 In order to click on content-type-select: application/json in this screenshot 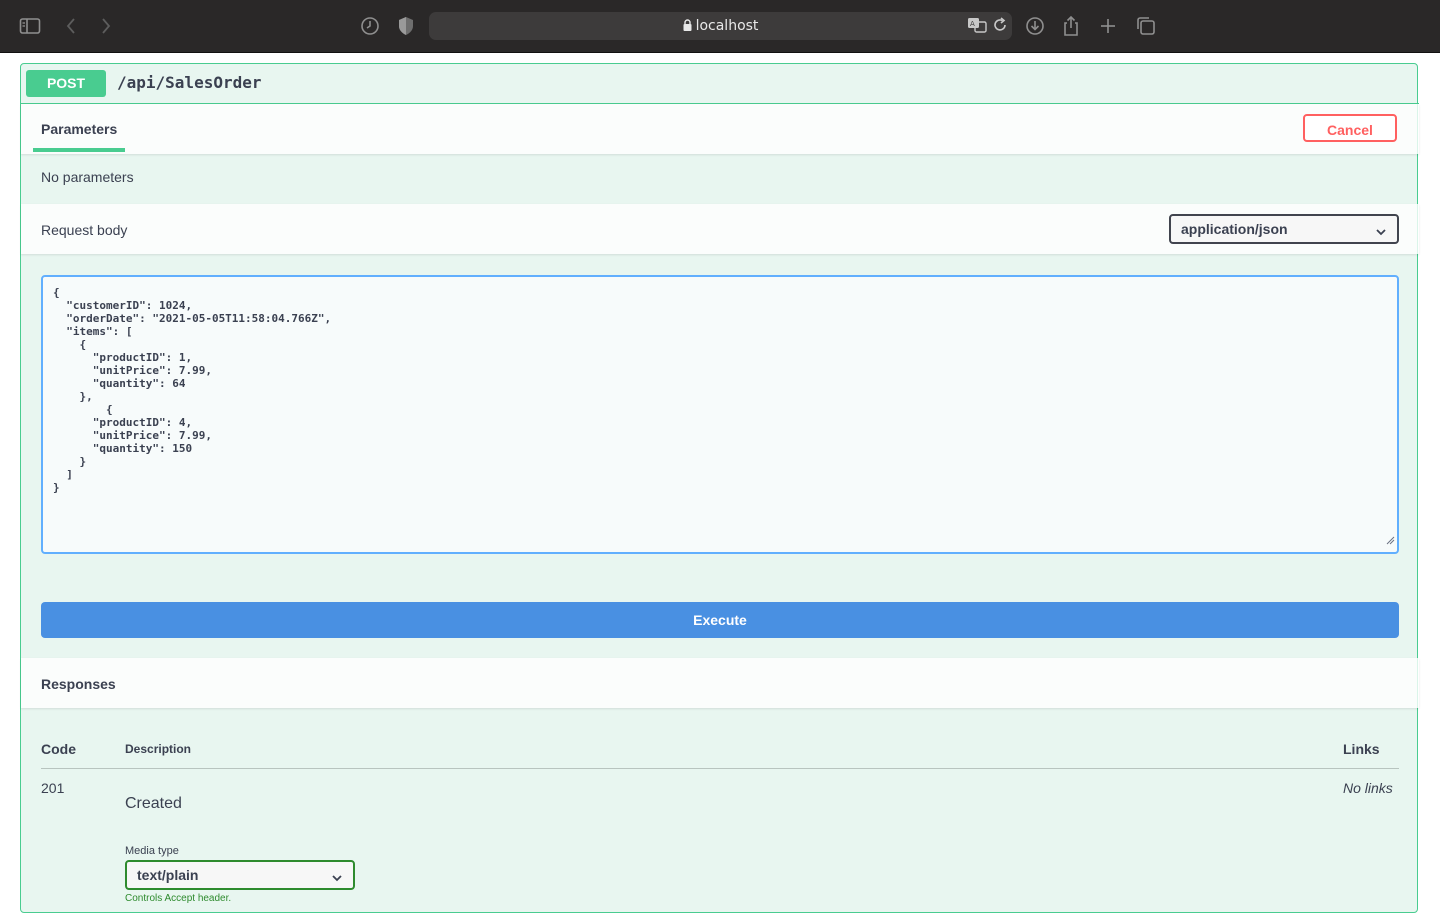, I will do `click(1284, 229)`.